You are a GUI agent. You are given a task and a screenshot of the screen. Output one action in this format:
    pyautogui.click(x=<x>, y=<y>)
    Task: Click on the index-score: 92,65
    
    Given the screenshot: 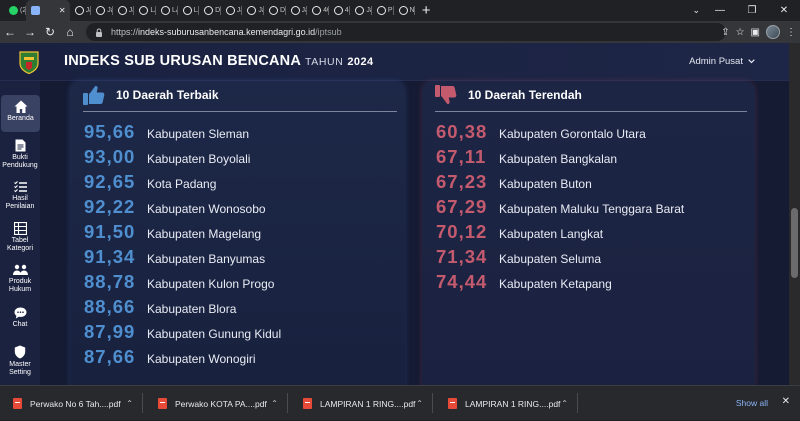 What is the action you would take?
    pyautogui.click(x=110, y=181)
    